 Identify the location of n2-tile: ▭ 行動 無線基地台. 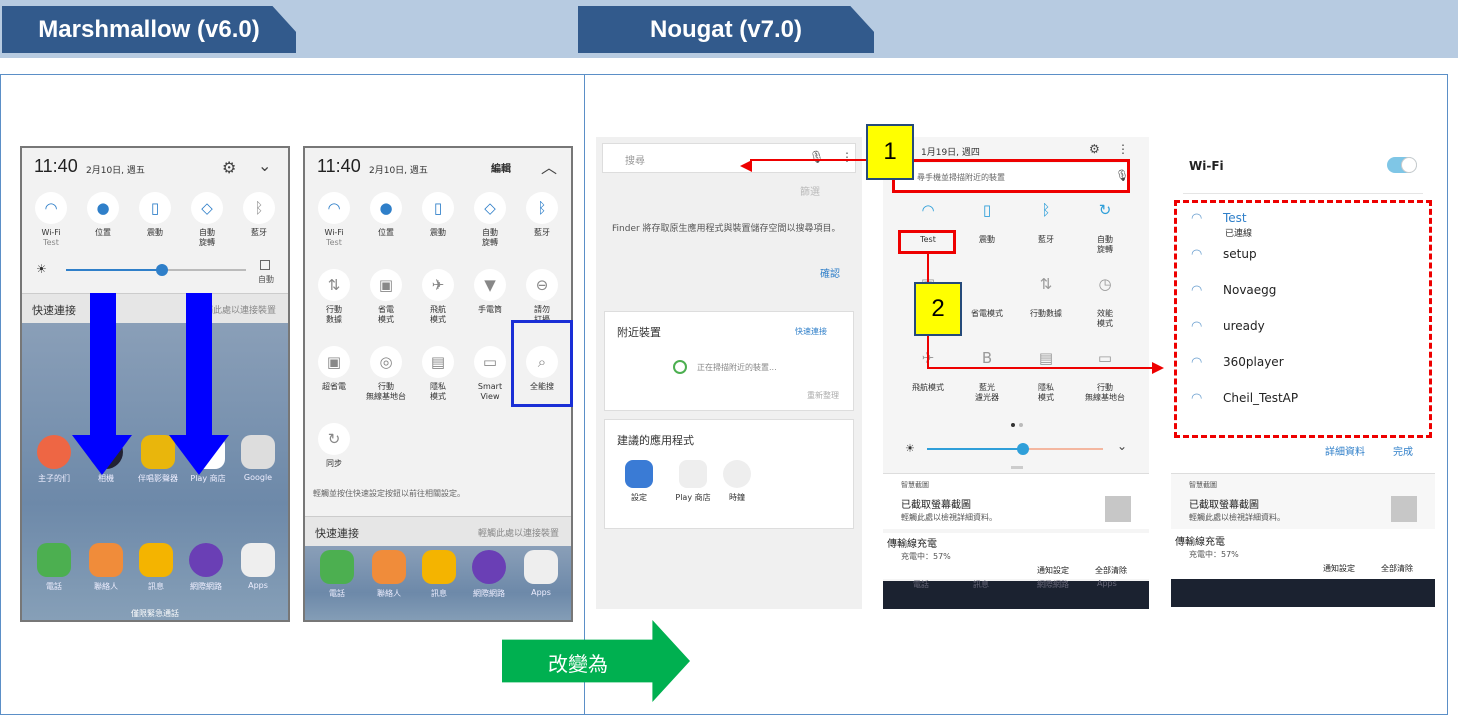
(1105, 376).